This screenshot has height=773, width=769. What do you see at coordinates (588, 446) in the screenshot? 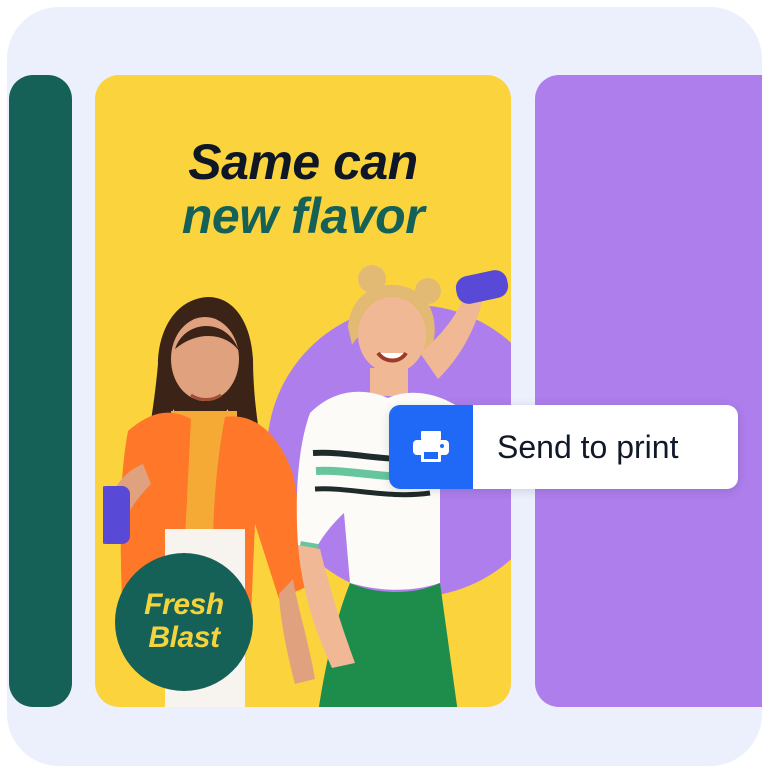
I see `send-to-print-label: Send to print` at bounding box center [588, 446].